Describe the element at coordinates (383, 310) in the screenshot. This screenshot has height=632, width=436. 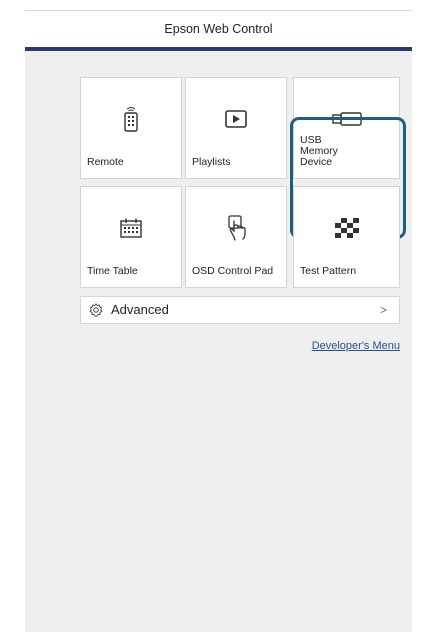
I see `chevron-right-icon: >` at that location.